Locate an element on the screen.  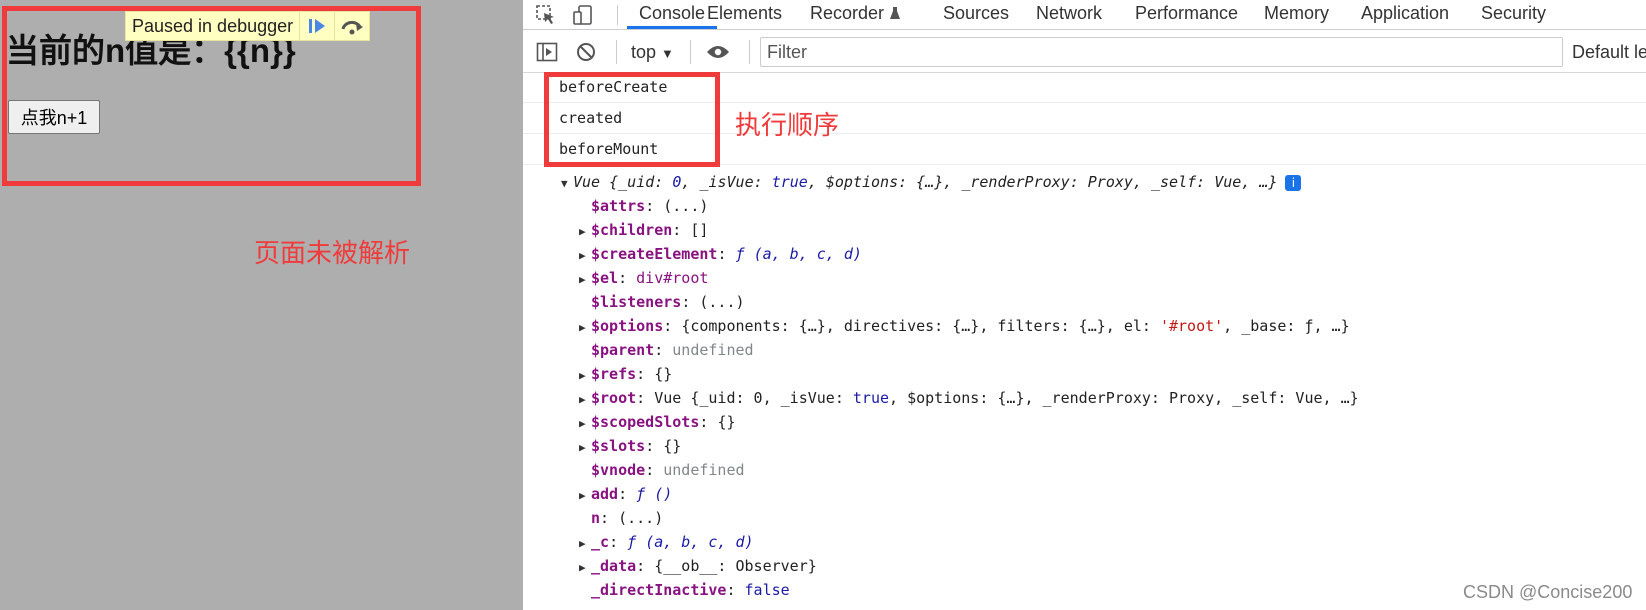
context-selector: top ▼ is located at coordinates (652, 52).